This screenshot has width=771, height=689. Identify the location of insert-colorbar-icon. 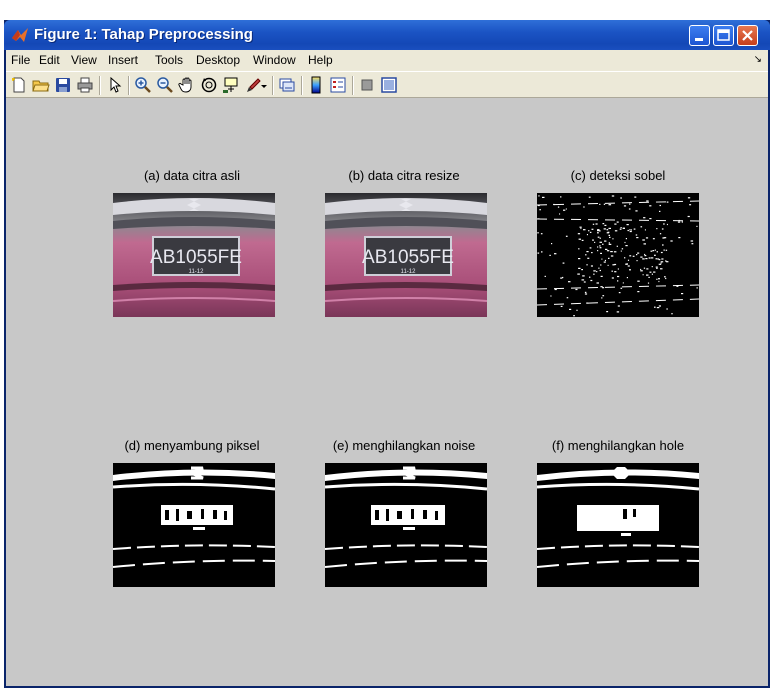
(316, 85).